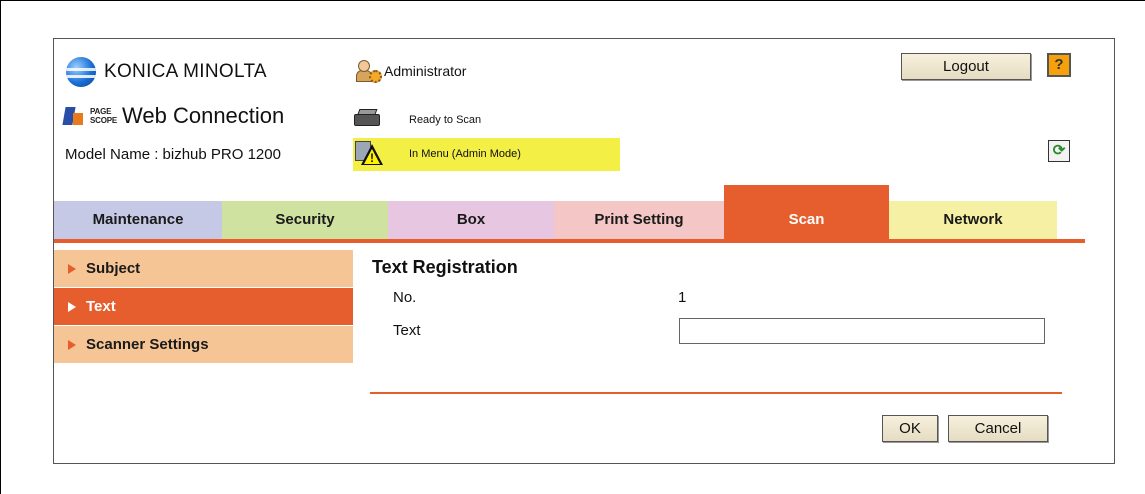 This screenshot has width=1145, height=494. What do you see at coordinates (569, 241) in the screenshot?
I see `tab-underline` at bounding box center [569, 241].